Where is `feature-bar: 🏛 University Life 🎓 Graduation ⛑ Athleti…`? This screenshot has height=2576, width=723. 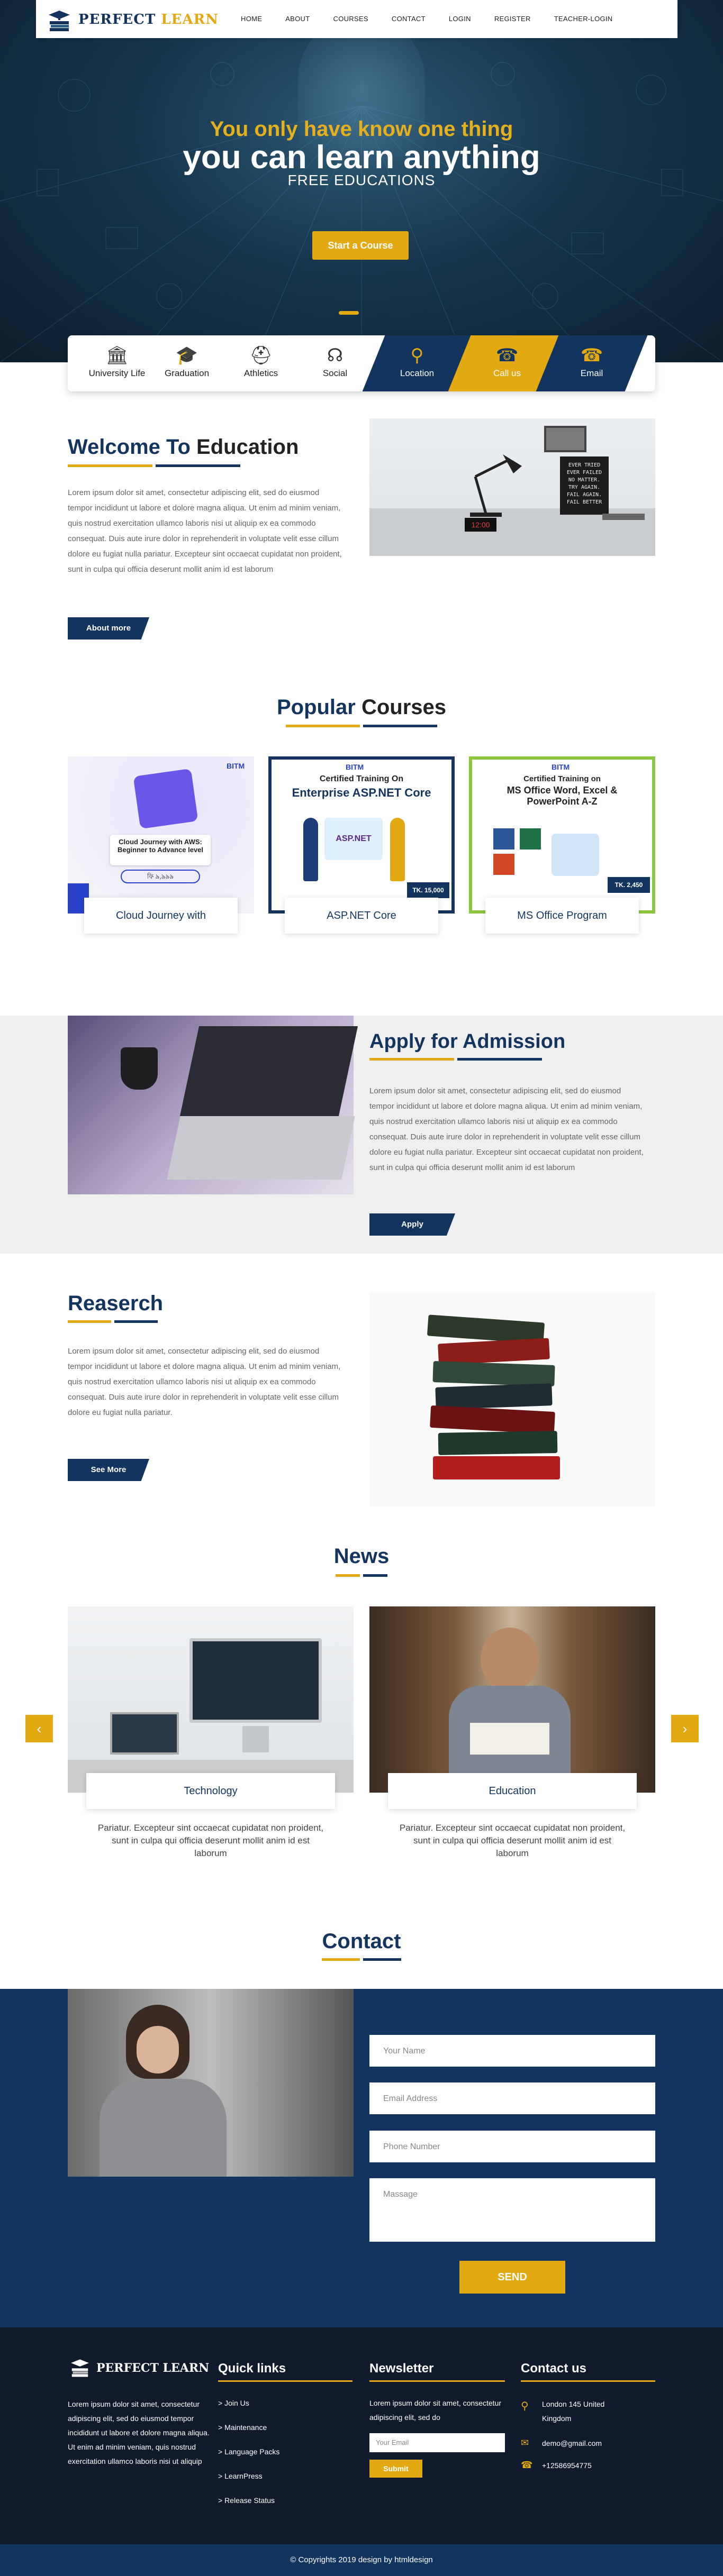
feature-bar: 🏛 University Life 🎓 Graduation ⛑ Athleti… is located at coordinates (361, 363).